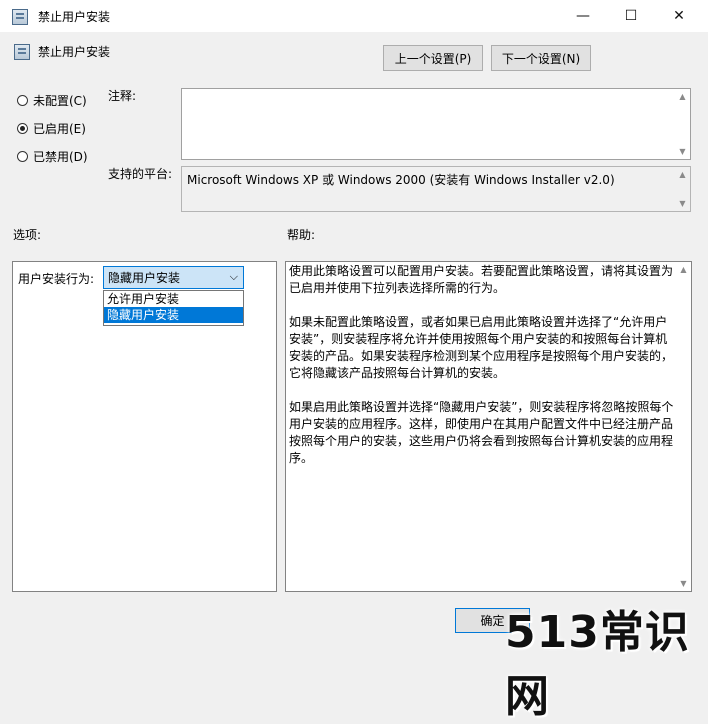 The image size is (708, 724). Describe the element at coordinates (22, 52) in the screenshot. I see `policy-setting-icon` at that location.